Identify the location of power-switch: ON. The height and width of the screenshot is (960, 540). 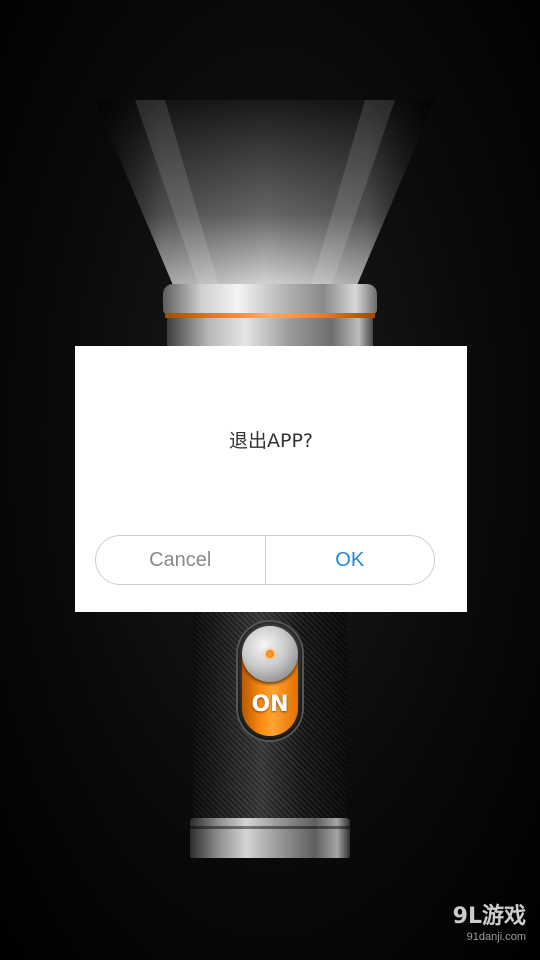
(270, 681).